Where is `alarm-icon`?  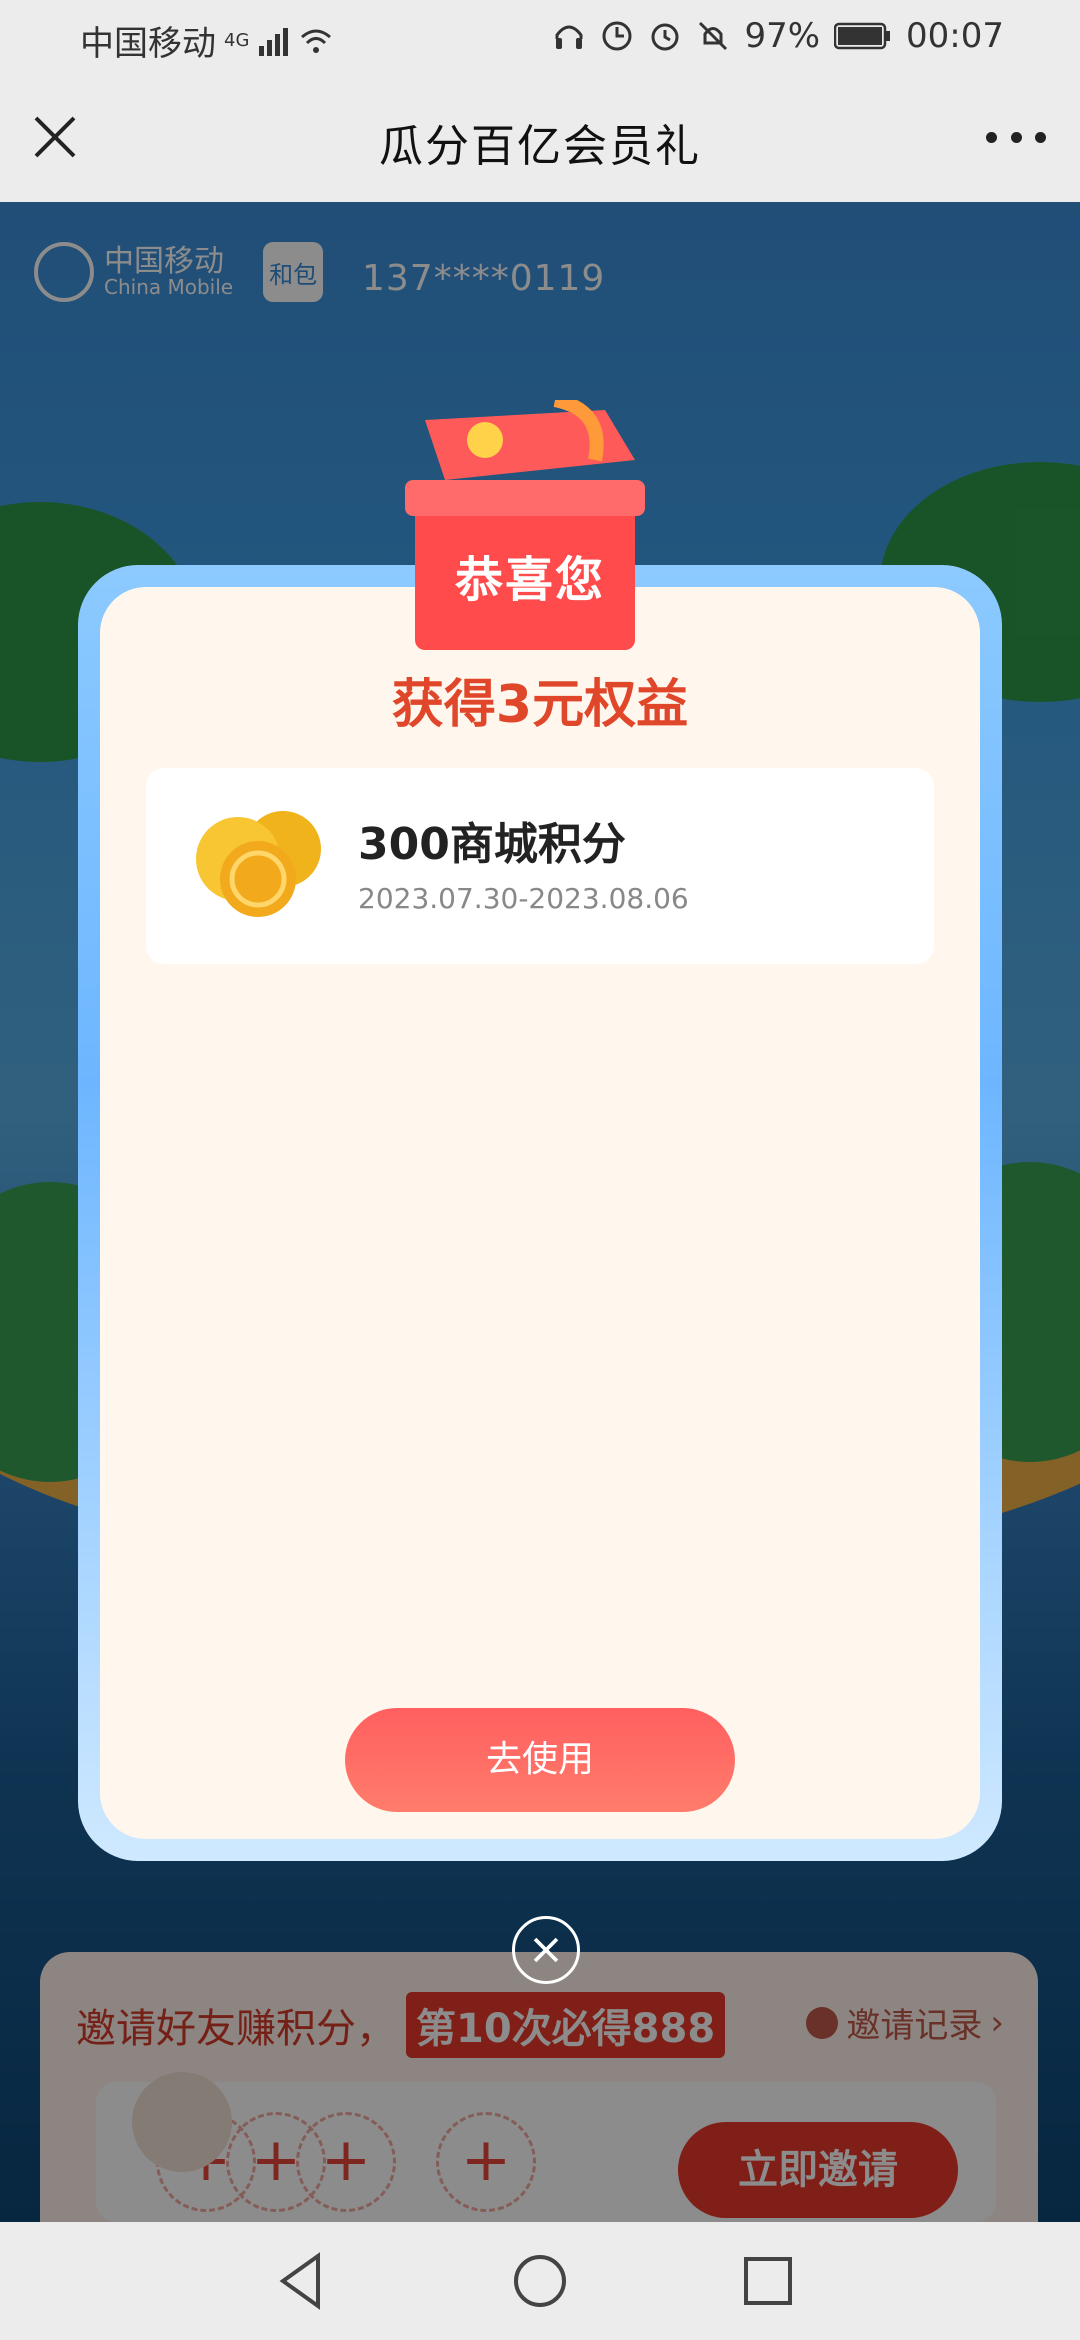 alarm-icon is located at coordinates (665, 37).